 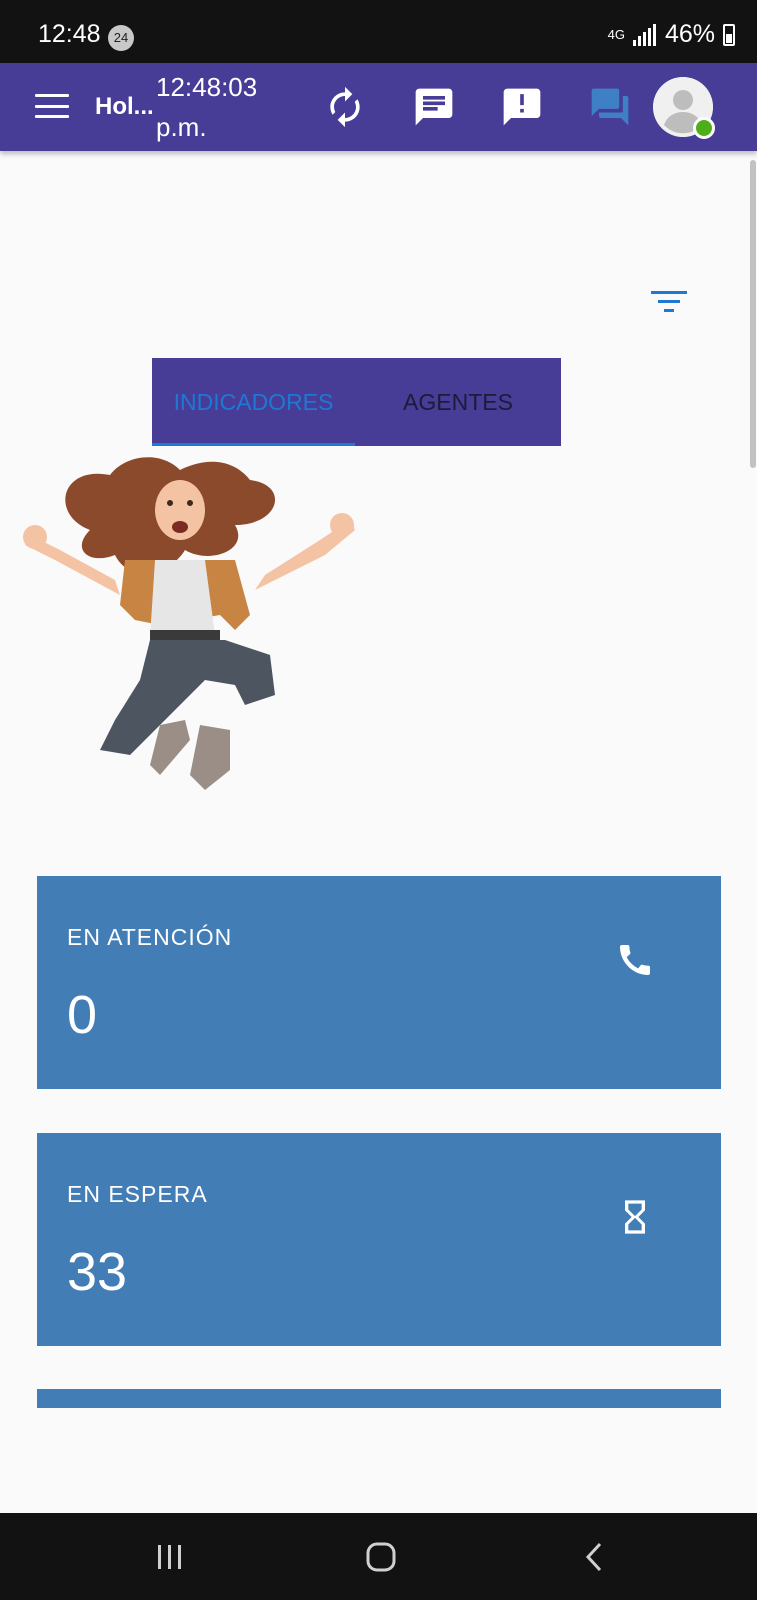 What do you see at coordinates (207, 87) in the screenshot?
I see `clock-time: 12:48:03` at bounding box center [207, 87].